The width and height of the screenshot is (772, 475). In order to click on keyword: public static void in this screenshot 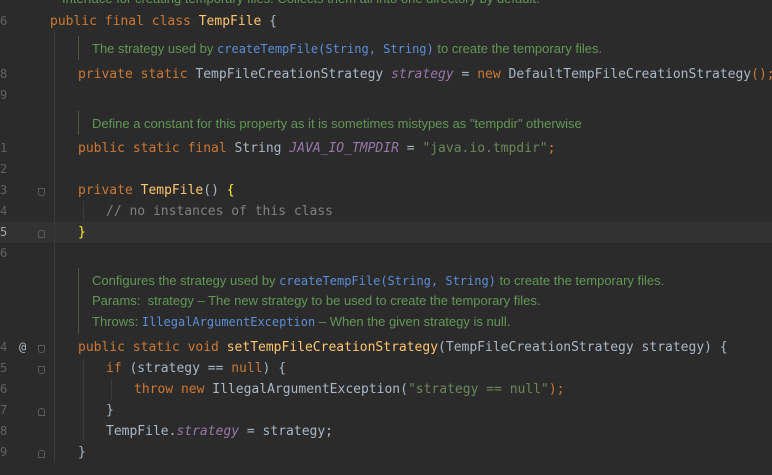, I will do `click(152, 347)`.